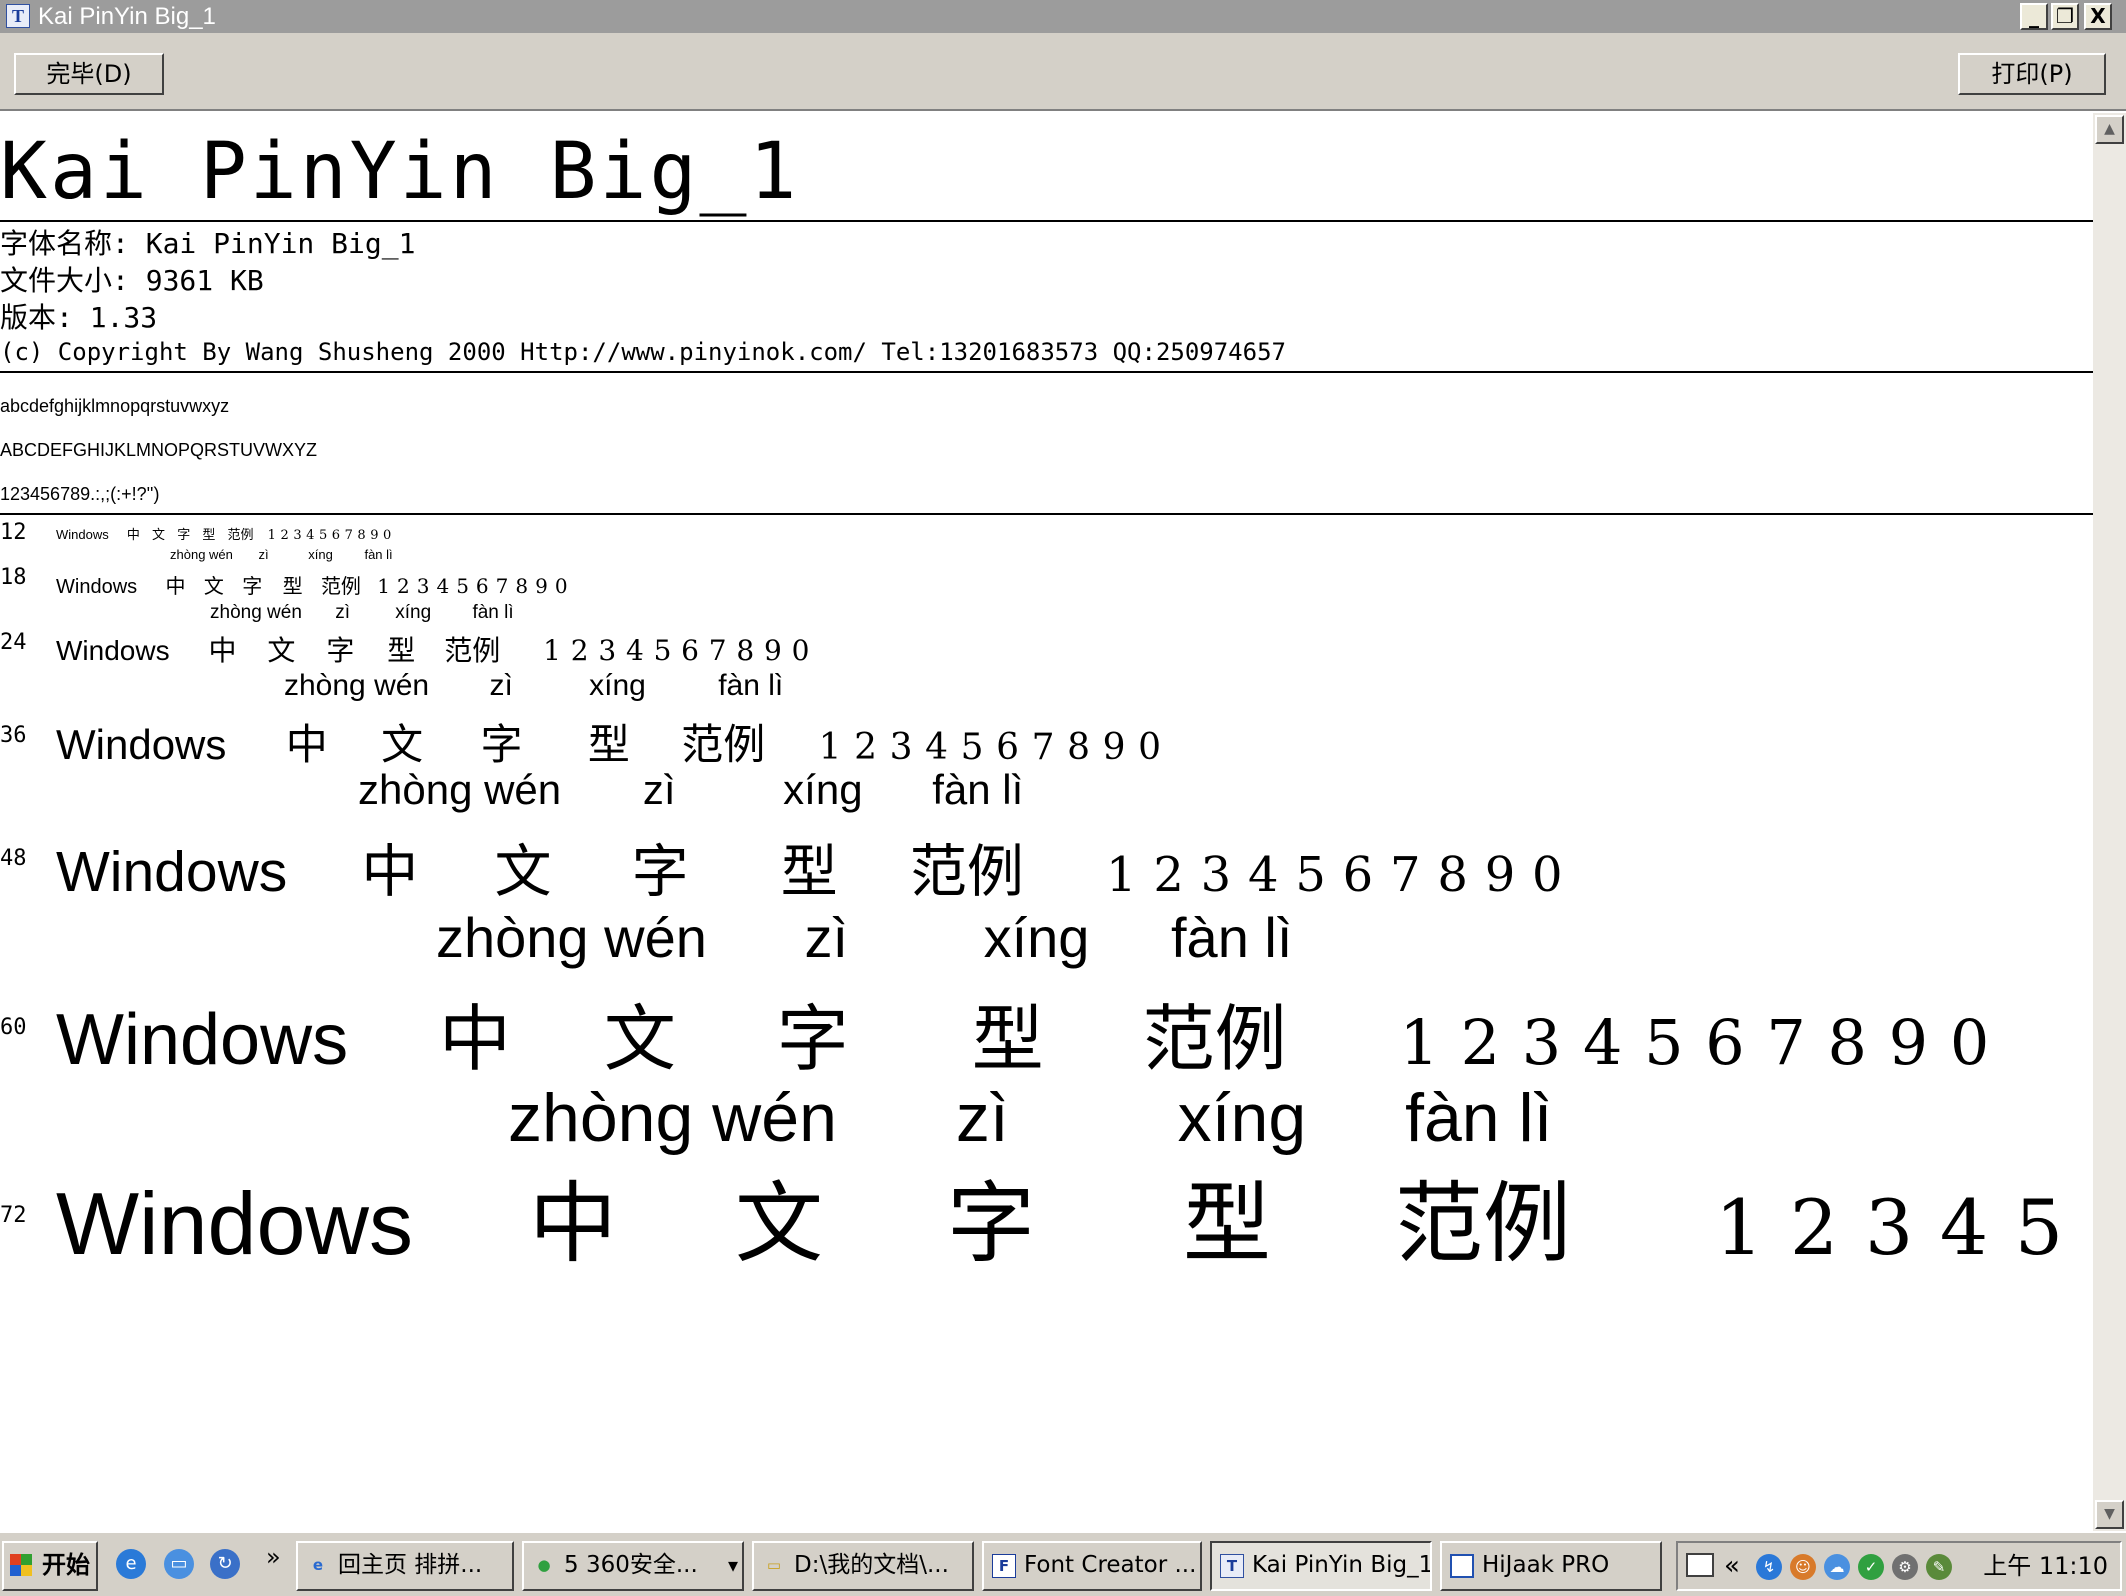 The image size is (2126, 1596). I want to click on system-tray: « ↯ ☺ ☁ ✓ ⚙ ✎ 上午 11:10, so click(1899, 1566).